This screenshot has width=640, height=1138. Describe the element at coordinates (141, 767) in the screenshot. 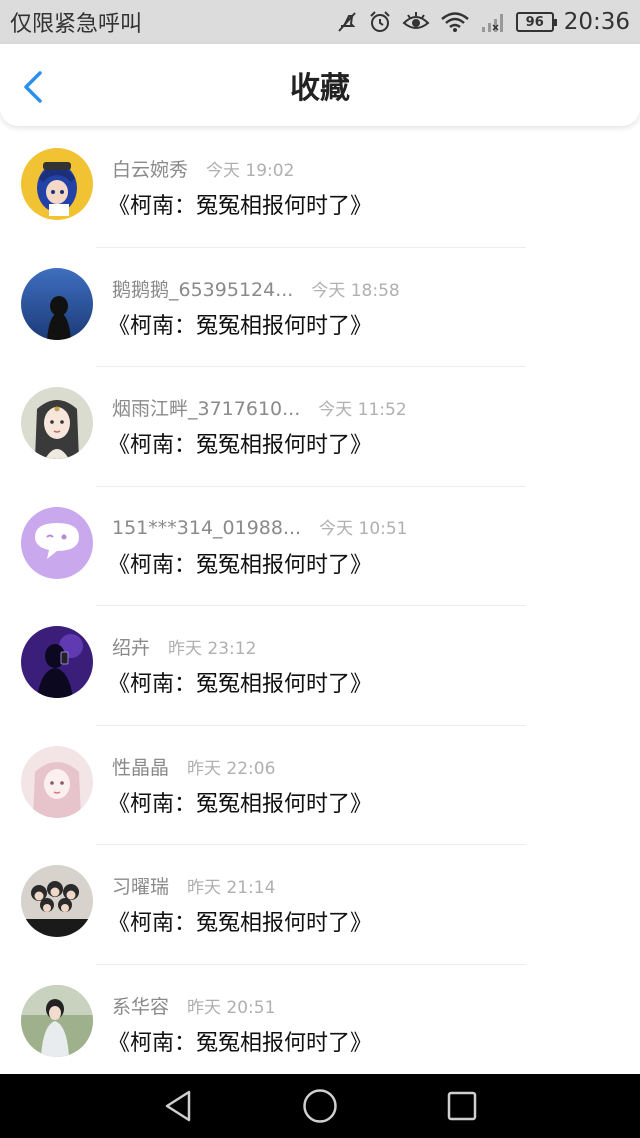

I see `user-name: 性晶晶` at that location.